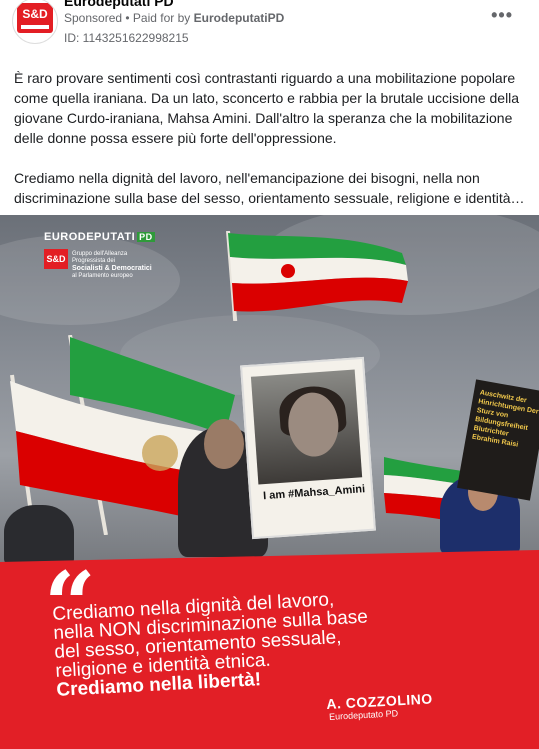  What do you see at coordinates (99, 237) in the screenshot?
I see `eurodeputati-logo: EURODEPUTATI PD` at bounding box center [99, 237].